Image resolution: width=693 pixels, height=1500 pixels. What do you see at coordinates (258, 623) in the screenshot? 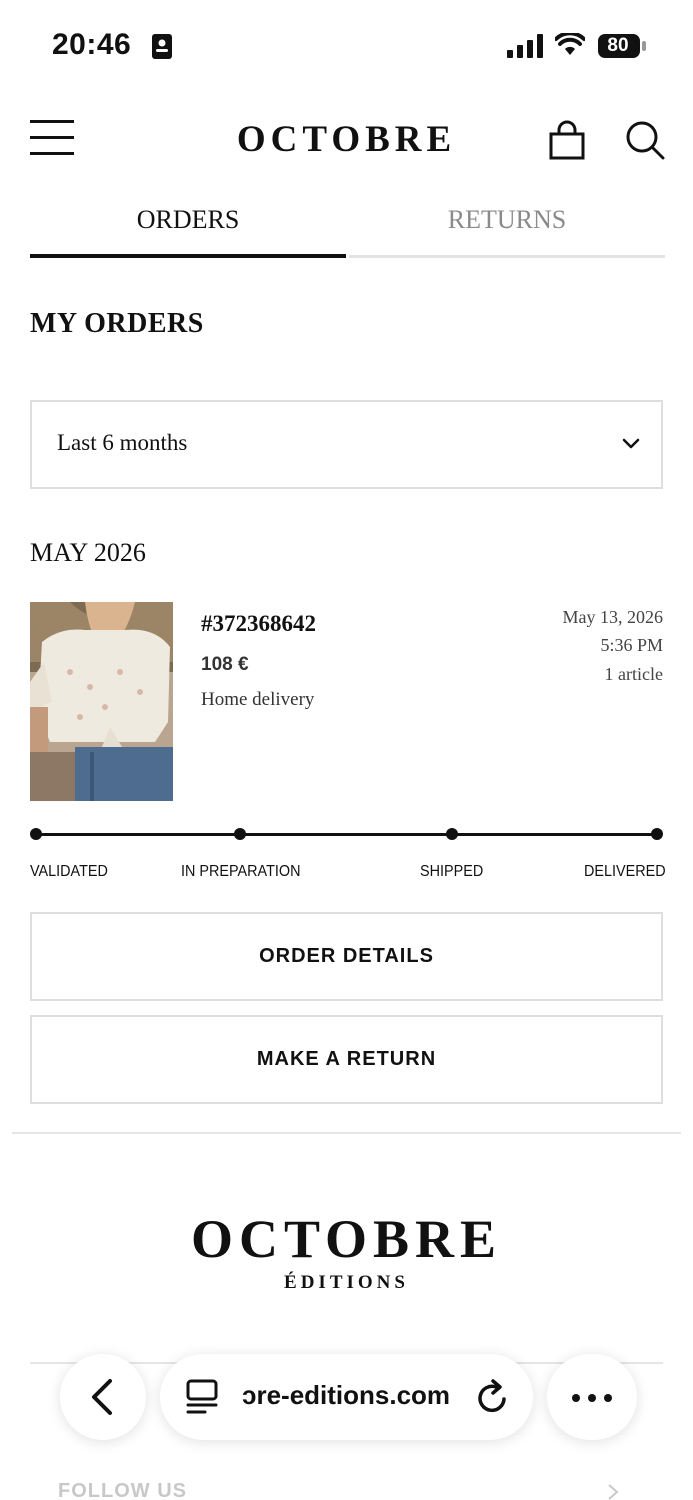
I see `order-number: #372368642` at bounding box center [258, 623].